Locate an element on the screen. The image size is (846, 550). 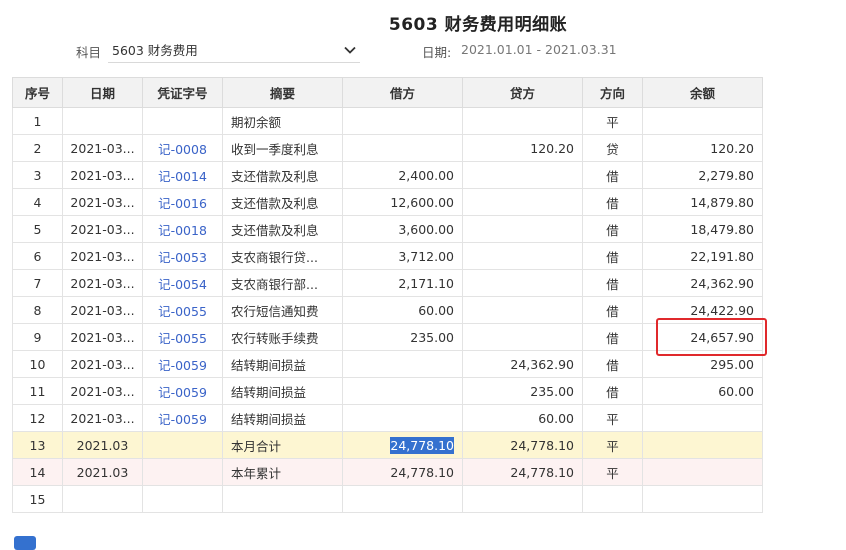
cell-voucher: 记-0008 is located at coordinates (182, 148).